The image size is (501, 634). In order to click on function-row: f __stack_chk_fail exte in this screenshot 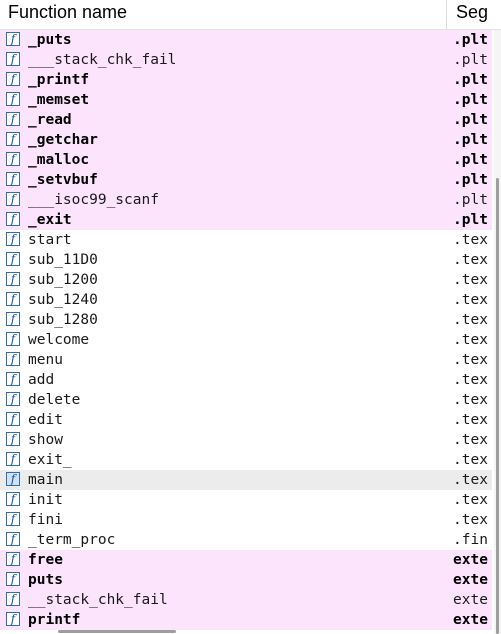, I will do `click(246, 600)`.